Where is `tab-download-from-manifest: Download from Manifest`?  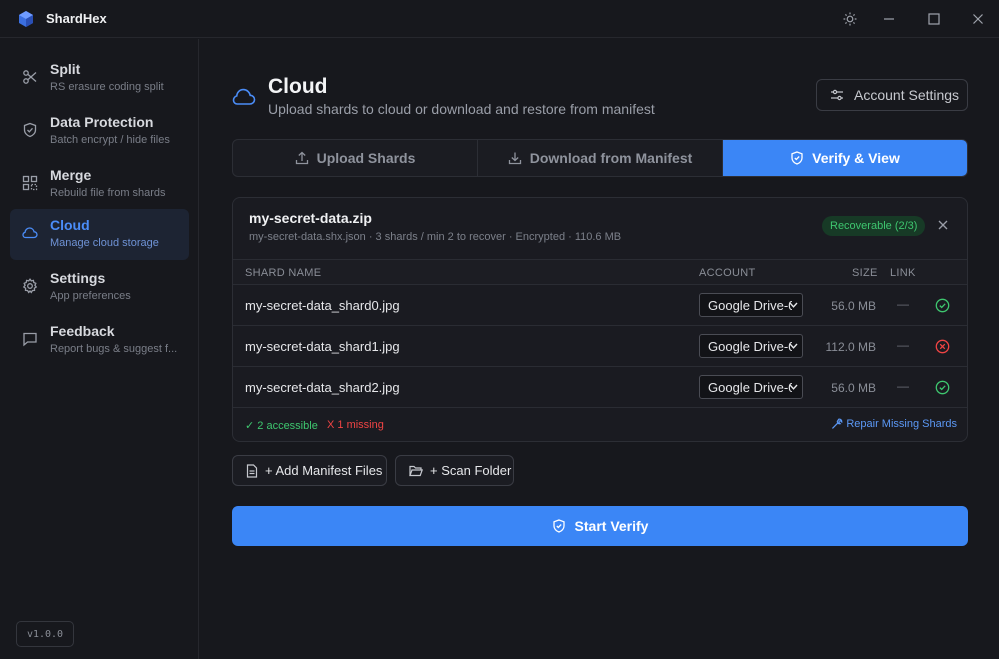
tab-download-from-manifest: Download from Manifest is located at coordinates (600, 158).